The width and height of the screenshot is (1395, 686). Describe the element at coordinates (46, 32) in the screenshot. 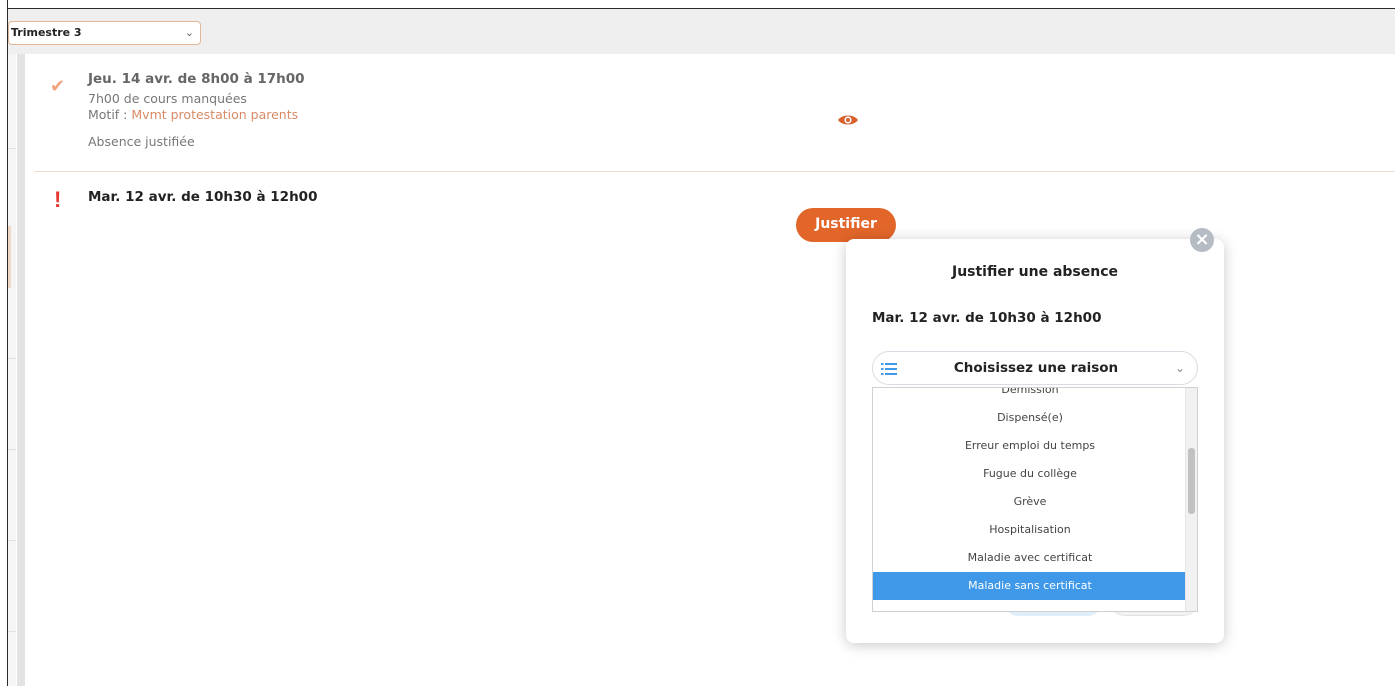

I see `period-select-value: Trimestre 3` at that location.